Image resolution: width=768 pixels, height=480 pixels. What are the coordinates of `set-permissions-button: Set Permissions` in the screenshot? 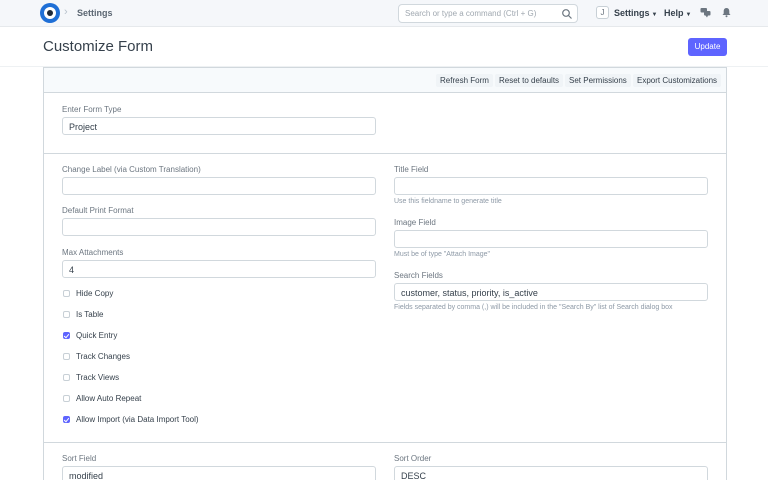 It's located at (598, 80).